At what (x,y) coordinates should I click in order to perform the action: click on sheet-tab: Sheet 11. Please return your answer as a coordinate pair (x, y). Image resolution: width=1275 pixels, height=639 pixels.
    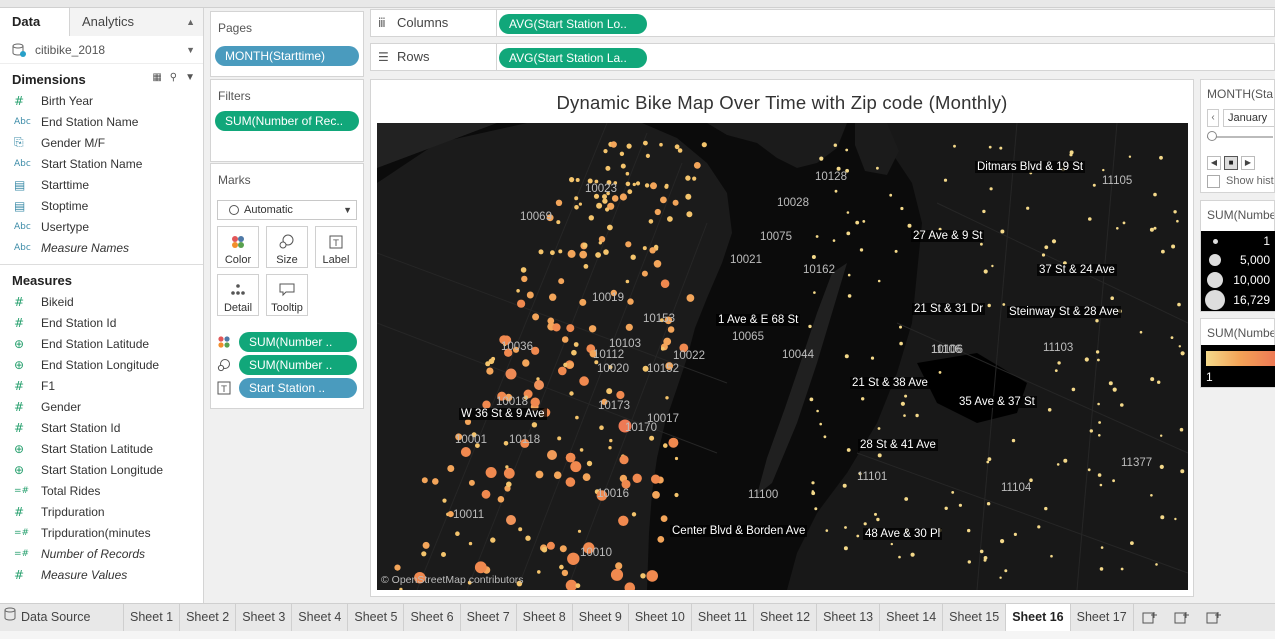
    Looking at the image, I should click on (723, 617).